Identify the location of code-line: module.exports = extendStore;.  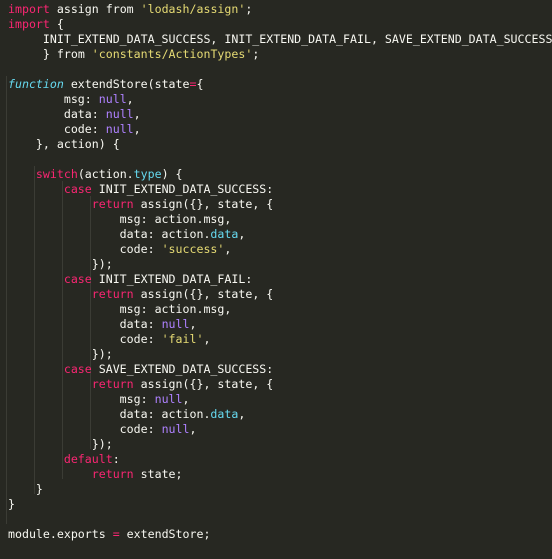
(109, 534).